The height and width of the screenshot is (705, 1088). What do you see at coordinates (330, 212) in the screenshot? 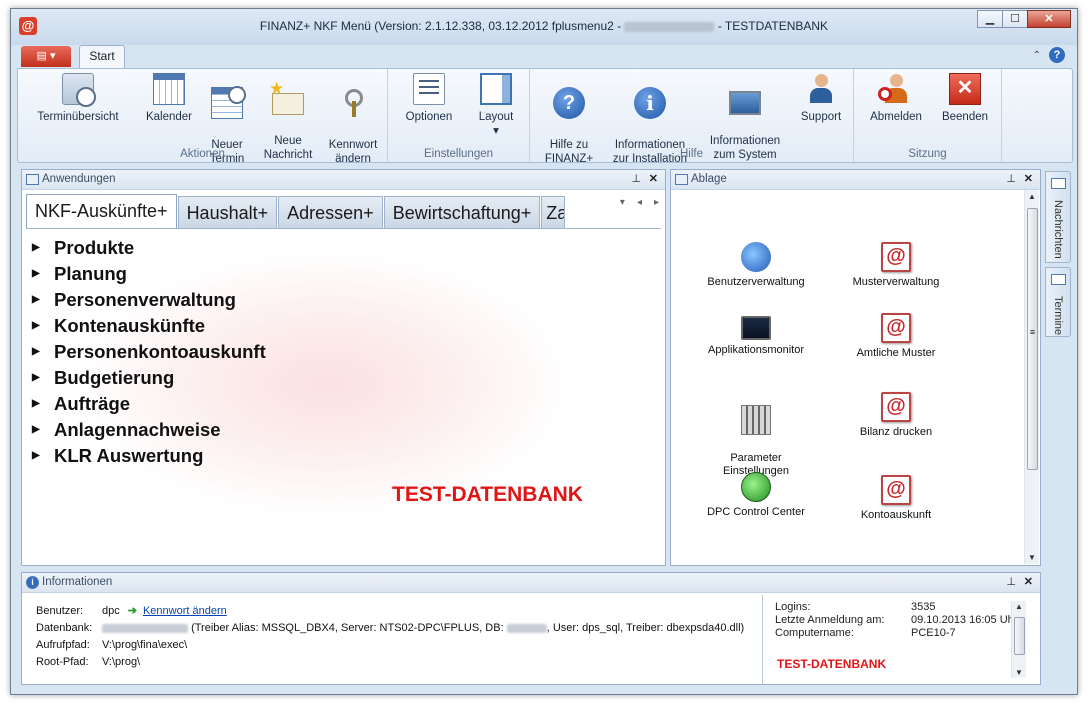
I see `tab-adressen: Adressen+` at bounding box center [330, 212].